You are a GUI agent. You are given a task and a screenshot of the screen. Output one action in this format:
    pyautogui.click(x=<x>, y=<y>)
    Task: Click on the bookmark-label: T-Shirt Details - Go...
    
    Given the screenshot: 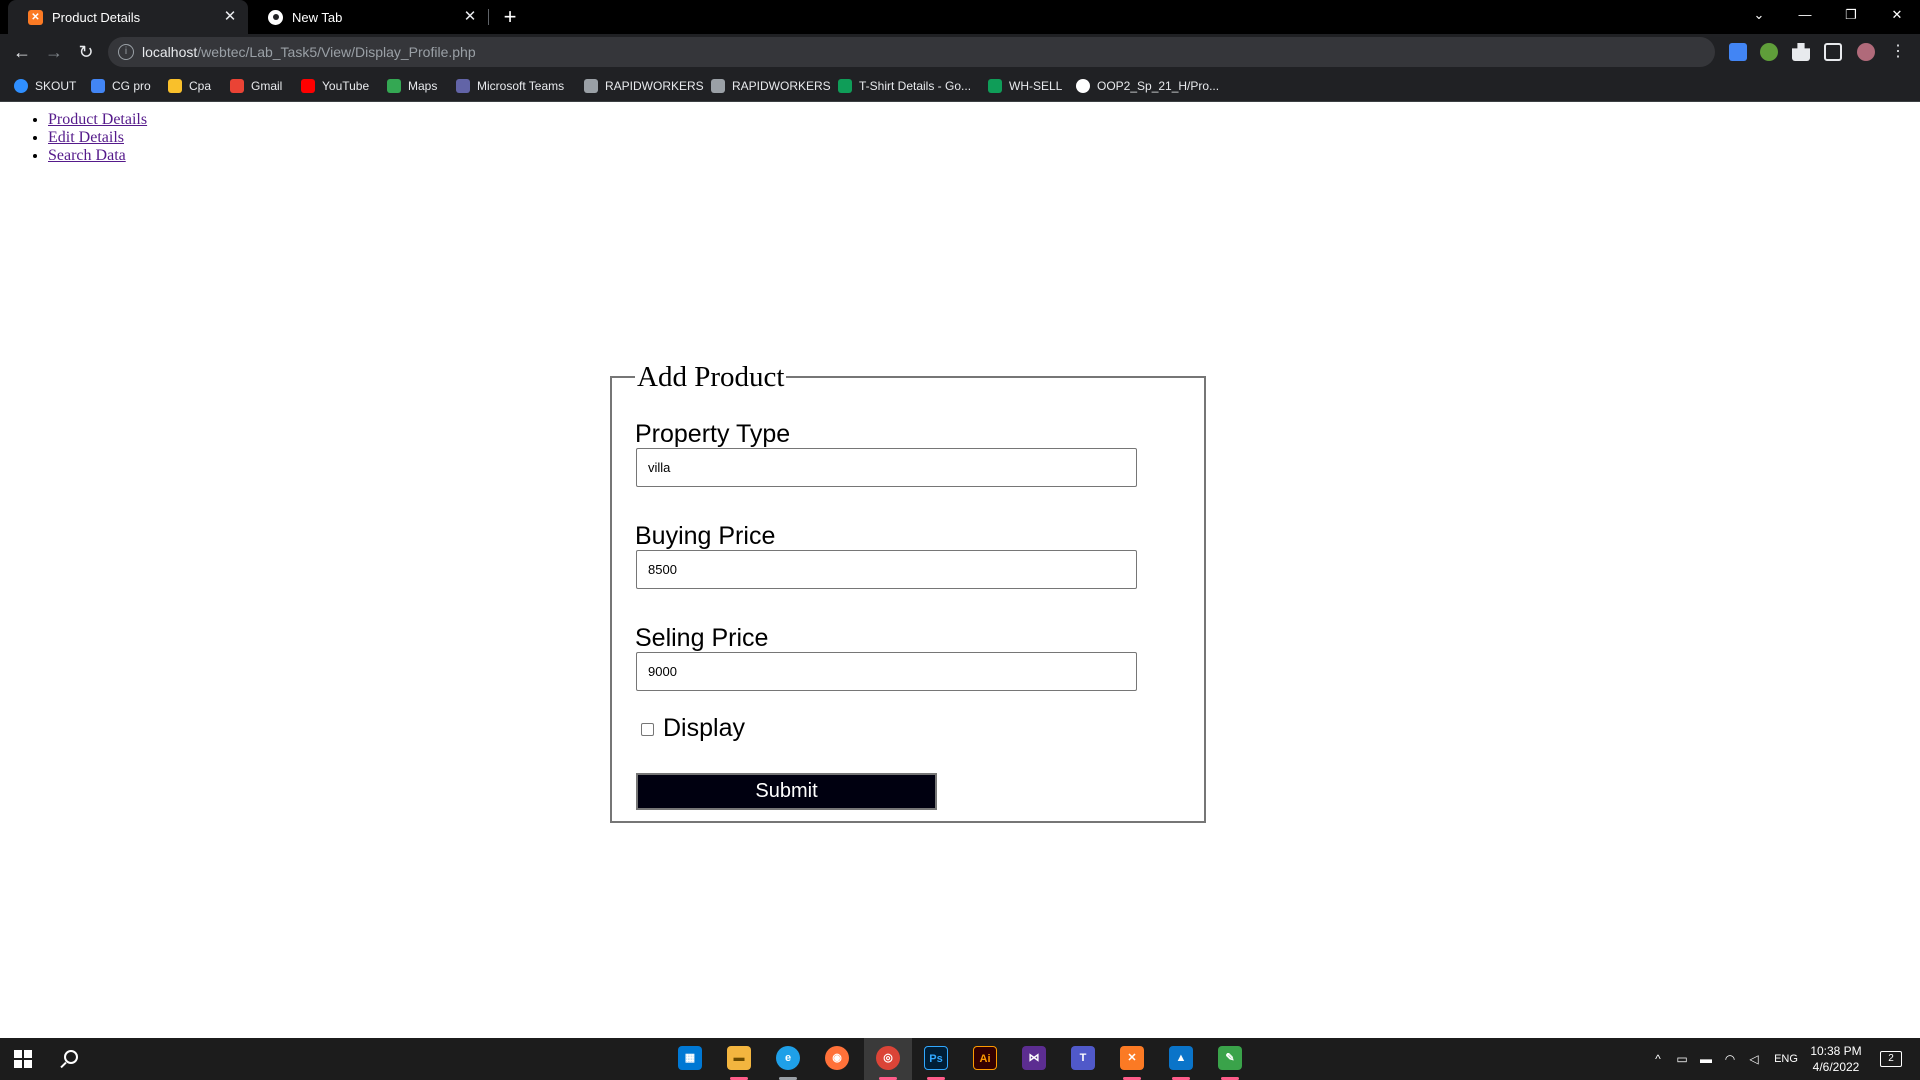 What is the action you would take?
    pyautogui.click(x=915, y=86)
    